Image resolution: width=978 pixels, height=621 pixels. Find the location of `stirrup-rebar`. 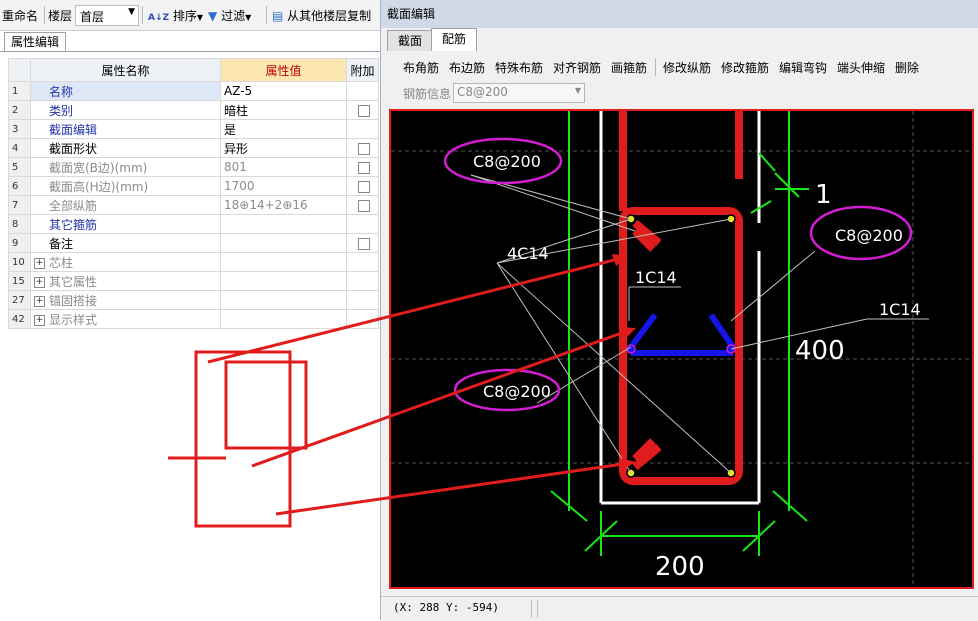

stirrup-rebar is located at coordinates (681, 298).